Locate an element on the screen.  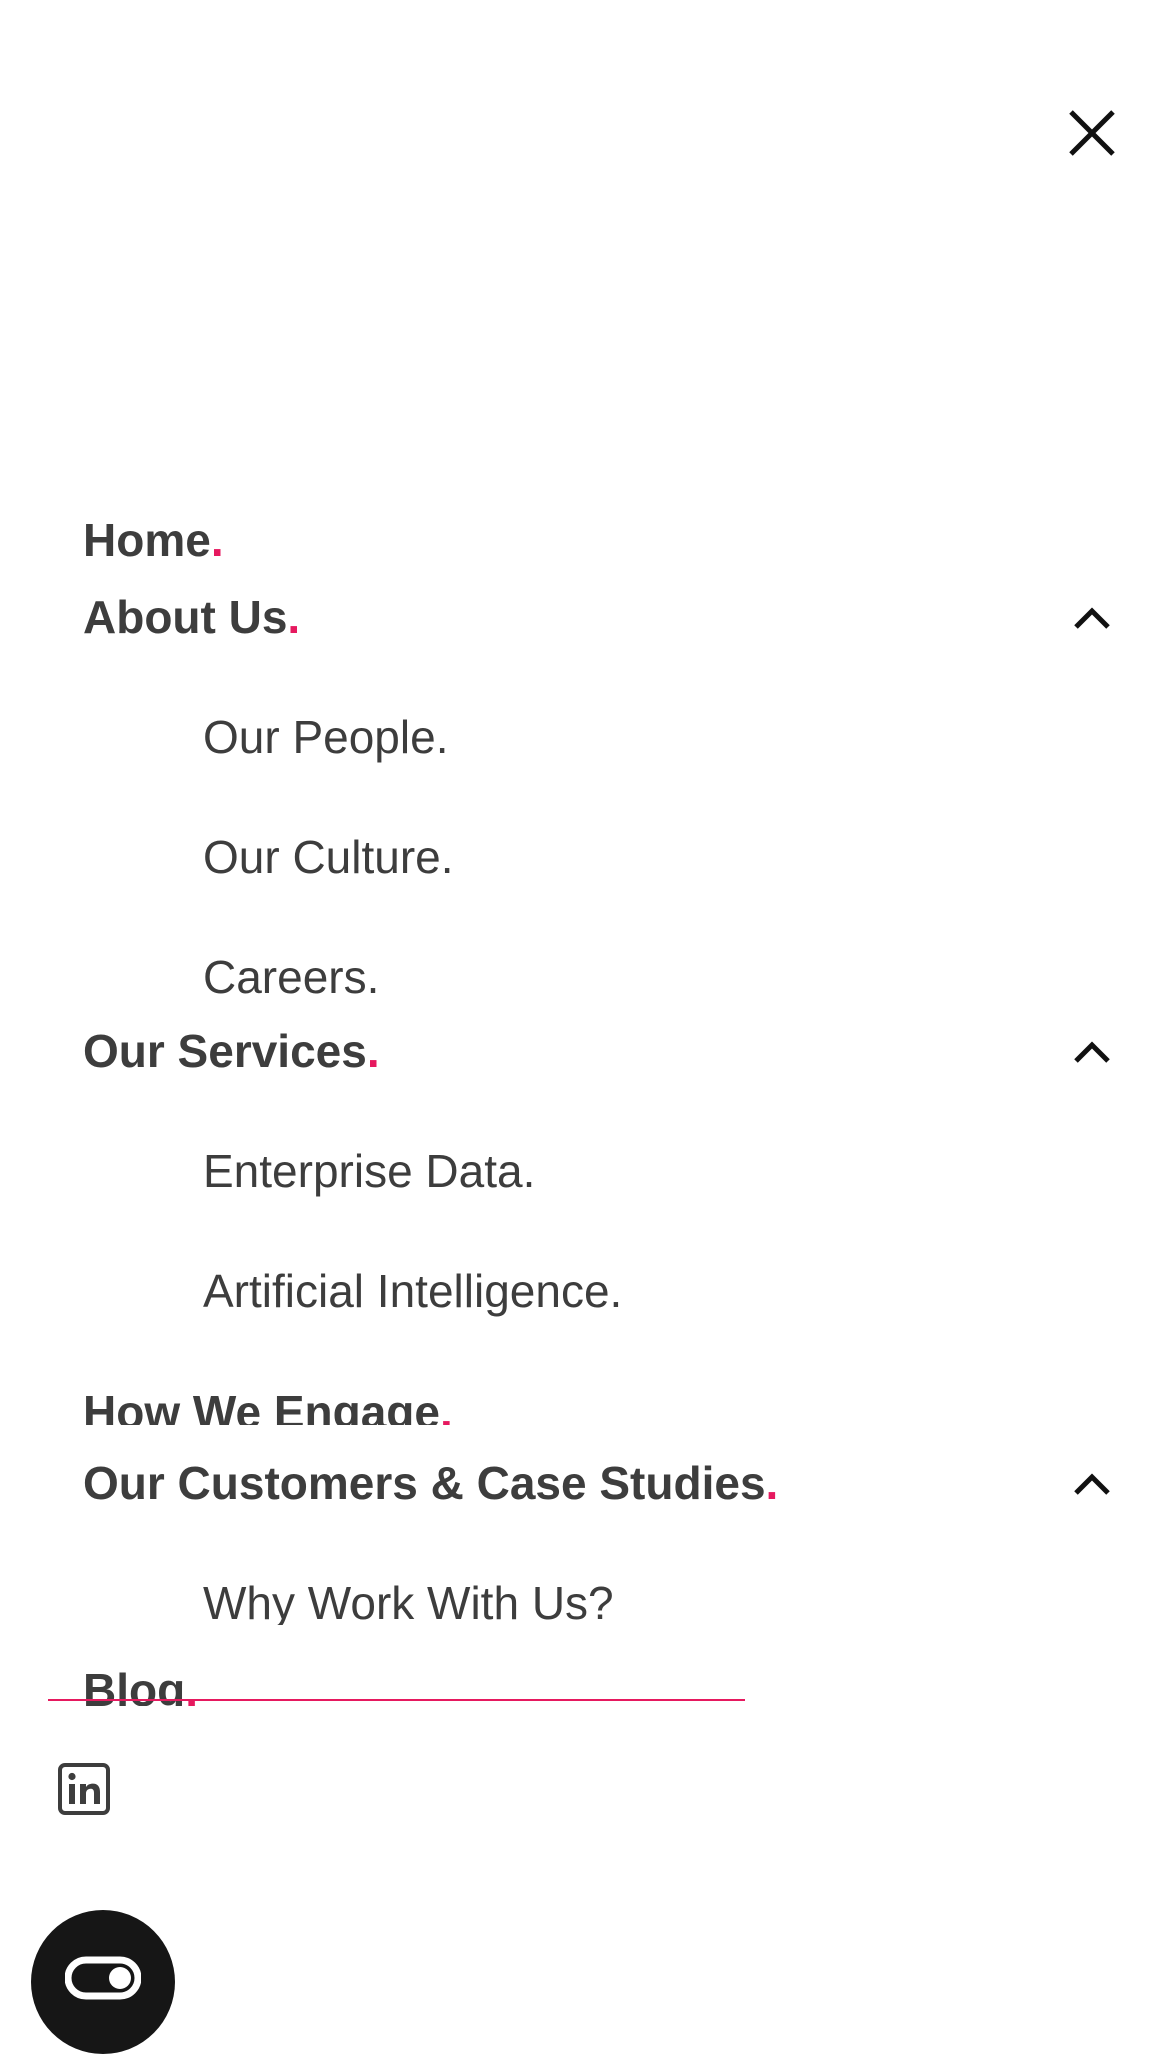
nav-item-label: Home is located at coordinates (147, 540).